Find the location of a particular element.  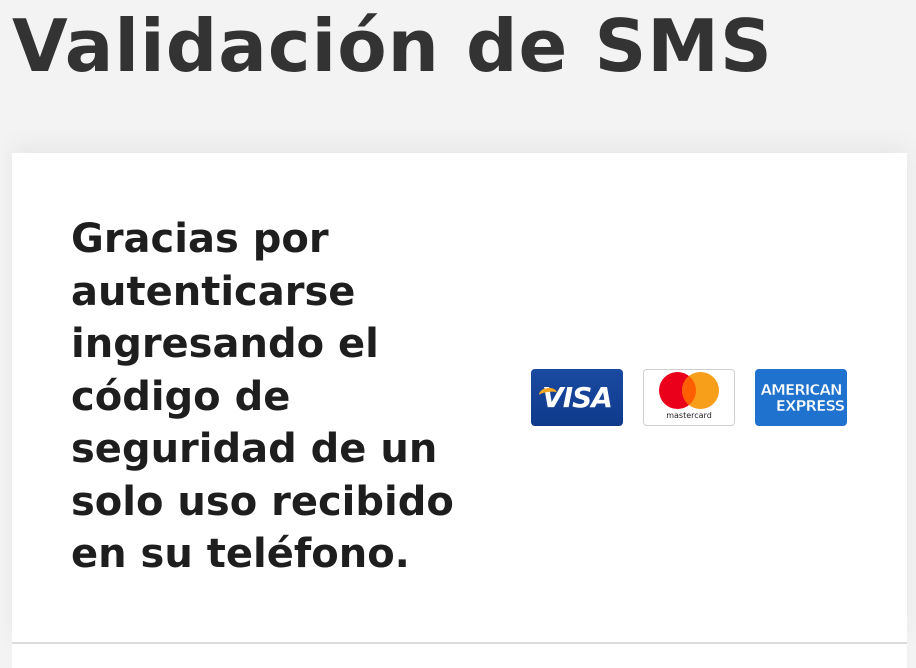

amex-logo-line1: AMERICAN is located at coordinates (801, 389).